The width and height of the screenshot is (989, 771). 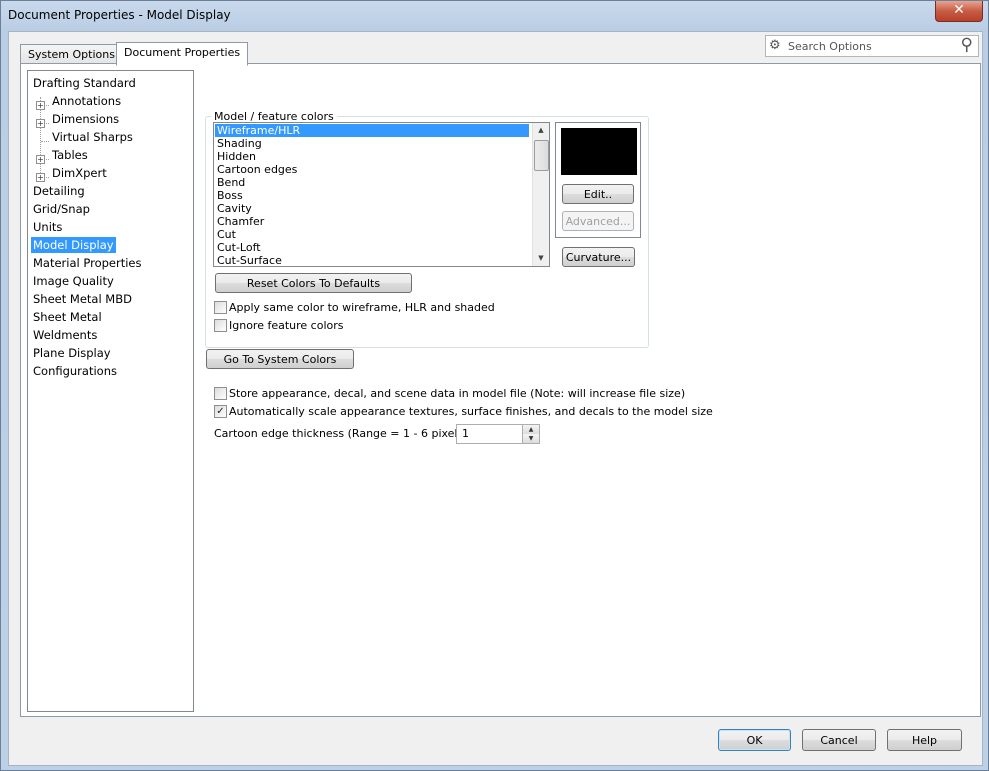 I want to click on search-box: ⚙ Search Options ⚲, so click(x=872, y=46).